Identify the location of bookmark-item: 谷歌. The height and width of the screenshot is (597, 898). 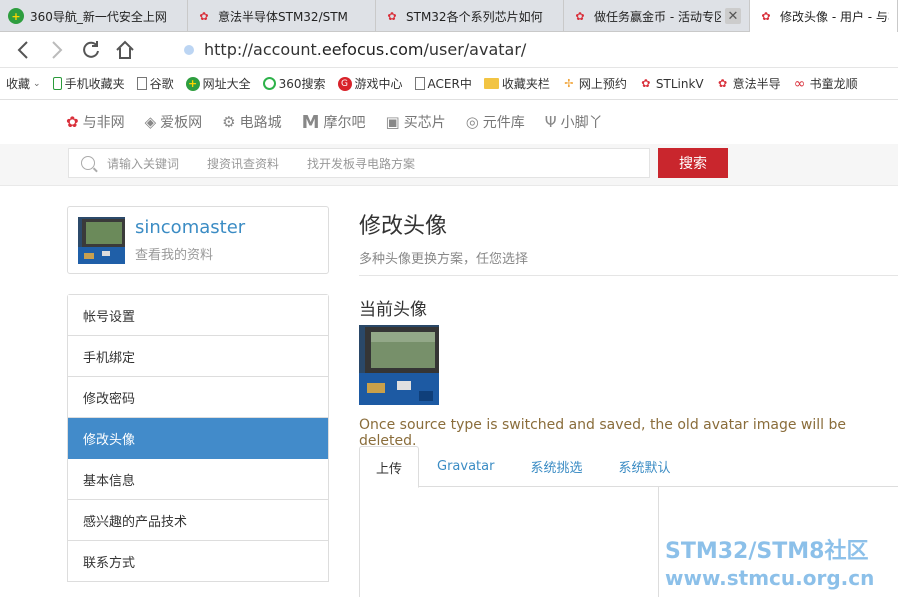
(155, 83).